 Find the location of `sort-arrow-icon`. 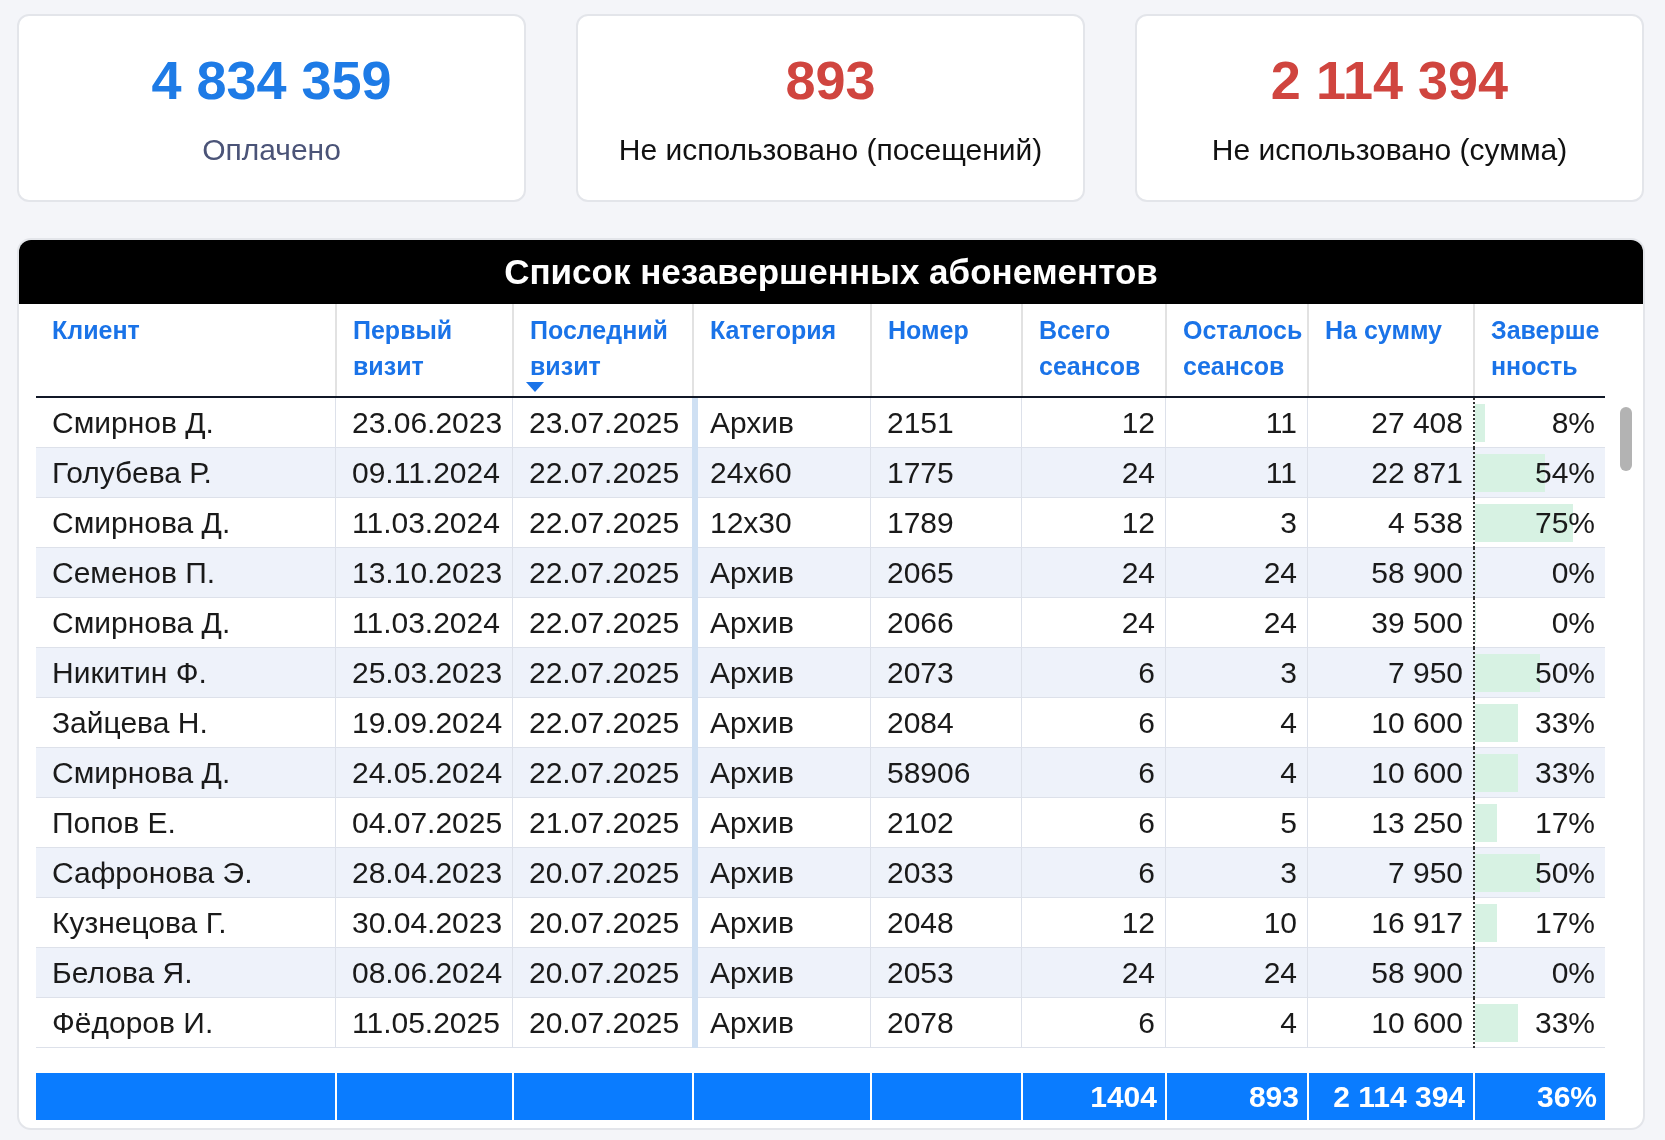

sort-arrow-icon is located at coordinates (535, 387).